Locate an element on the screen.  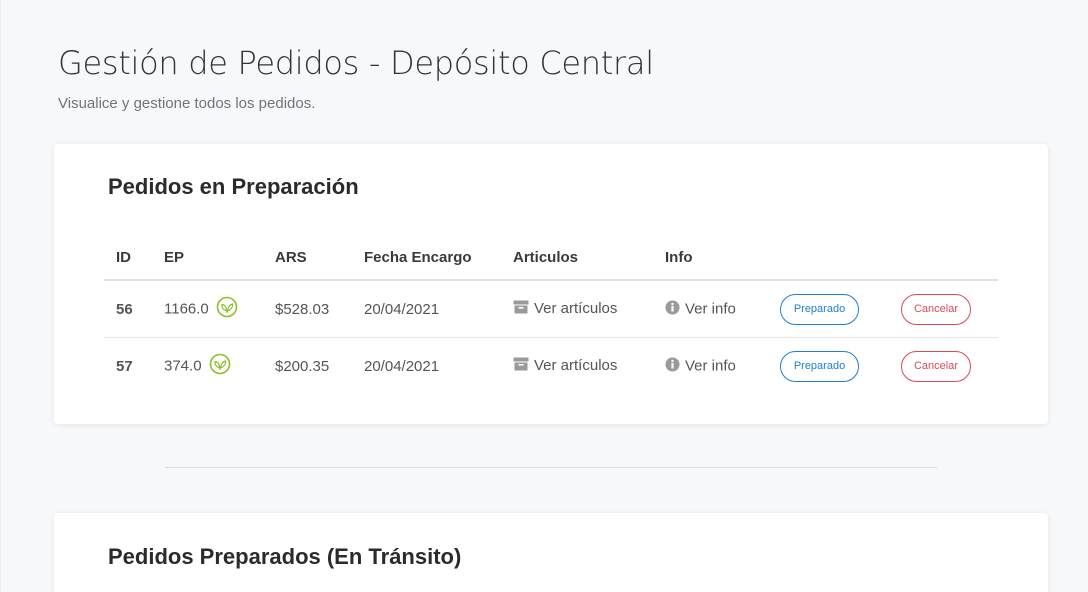
column-header-cancel is located at coordinates (943, 258).